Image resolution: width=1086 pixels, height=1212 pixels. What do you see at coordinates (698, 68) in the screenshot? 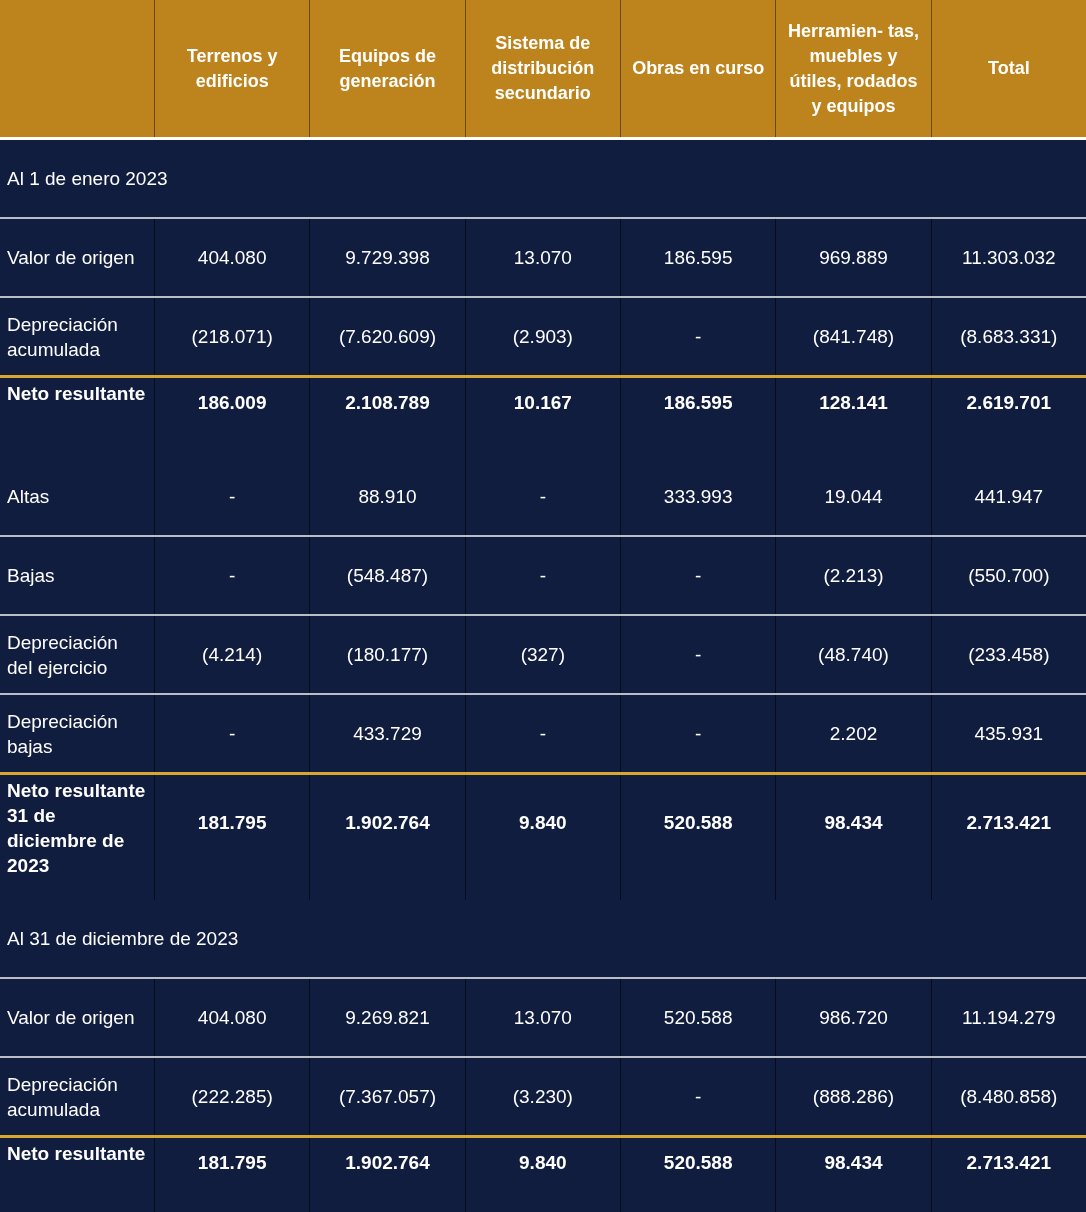
I see `column-header: Obras en curso` at bounding box center [698, 68].